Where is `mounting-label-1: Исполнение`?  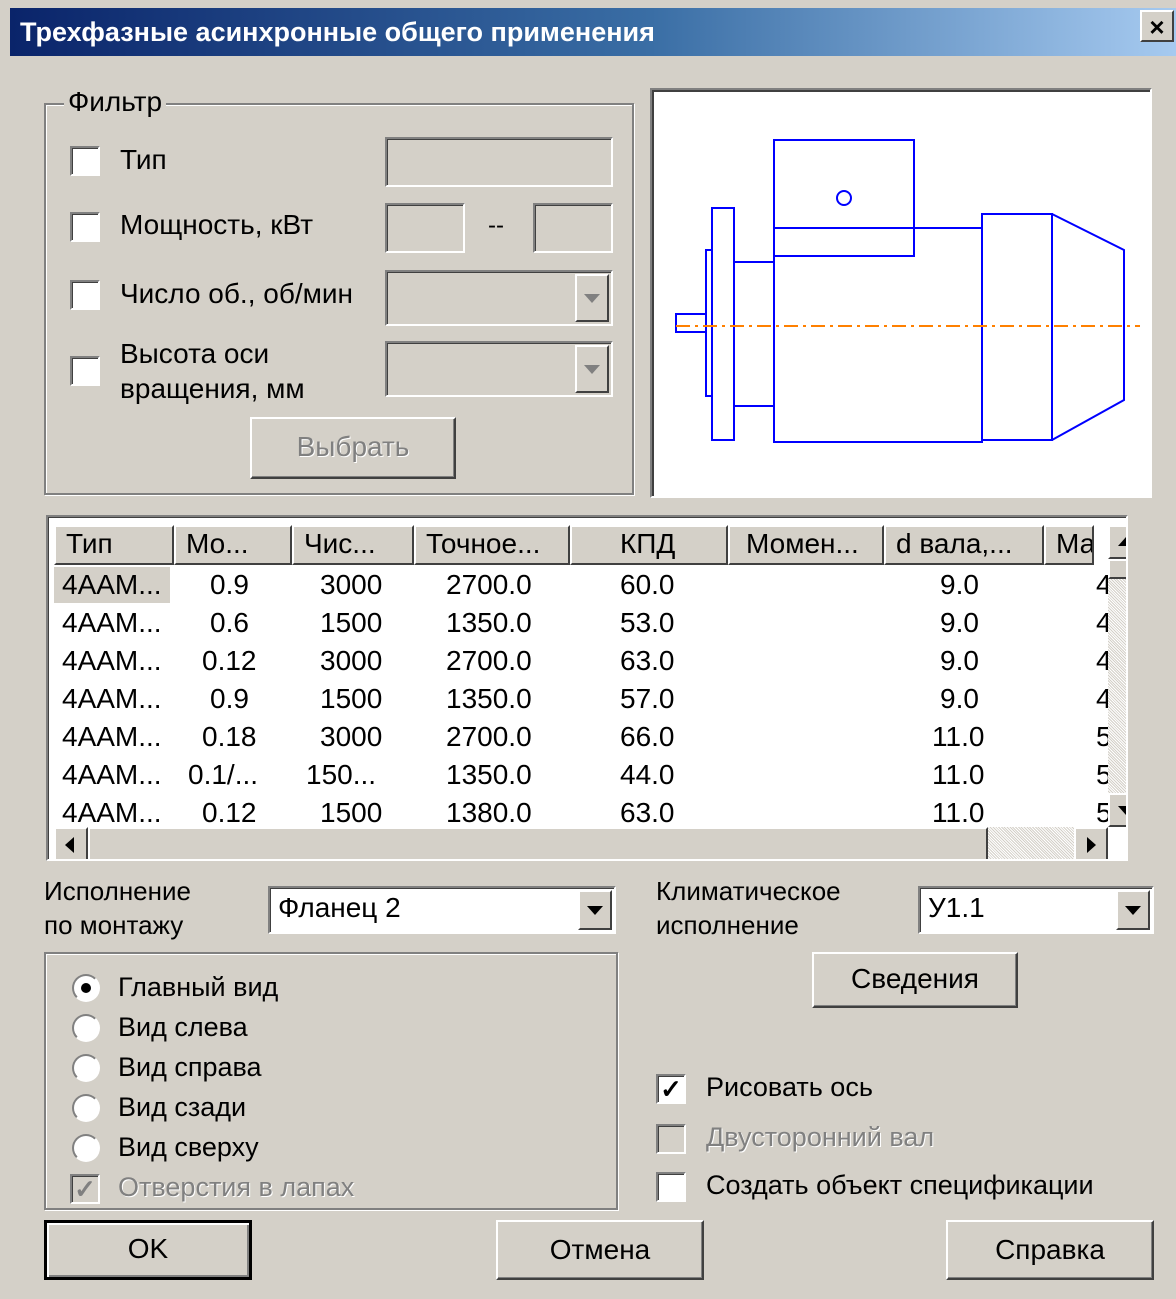
mounting-label-1: Исполнение is located at coordinates (117, 891).